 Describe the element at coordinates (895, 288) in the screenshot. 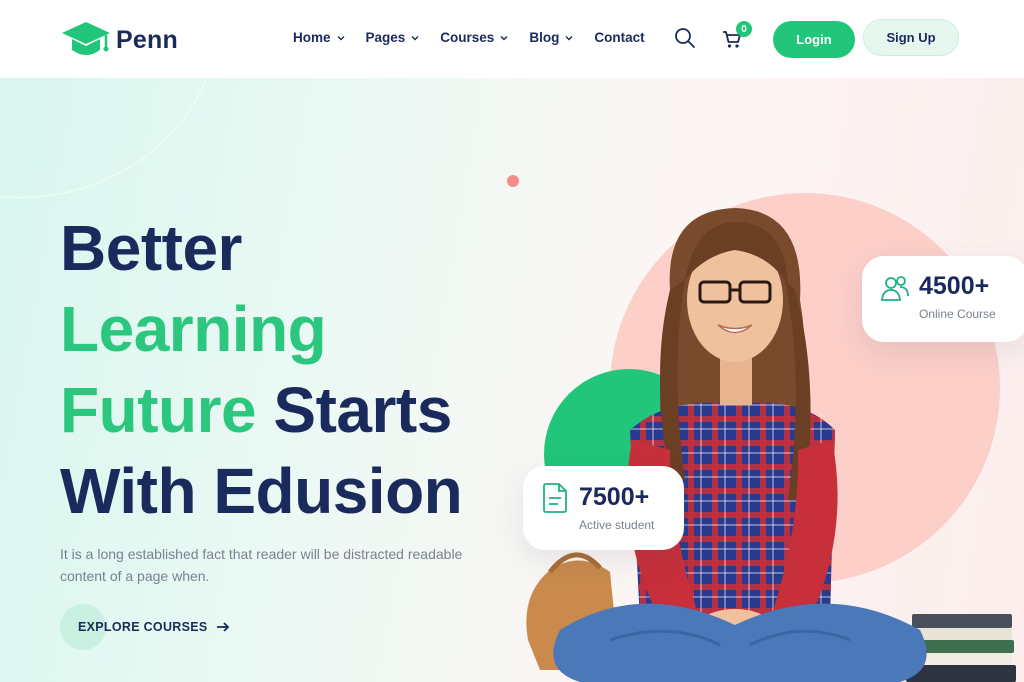

I see `users-icon` at that location.